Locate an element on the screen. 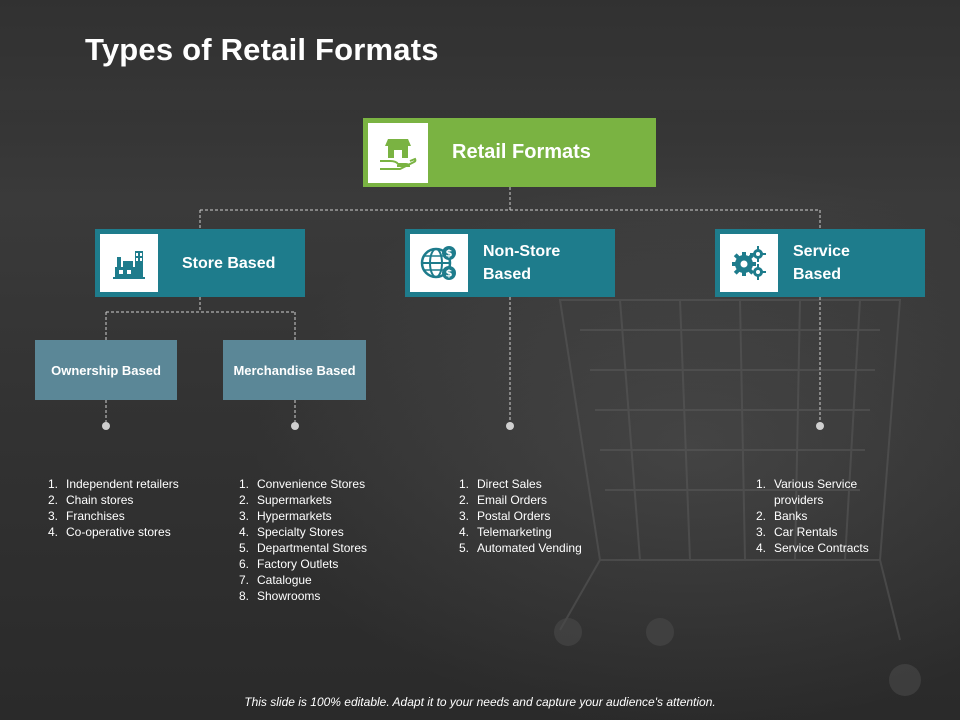 This screenshot has width=960, height=720. root-node-retail-formats: Retail Formats is located at coordinates (509, 152).